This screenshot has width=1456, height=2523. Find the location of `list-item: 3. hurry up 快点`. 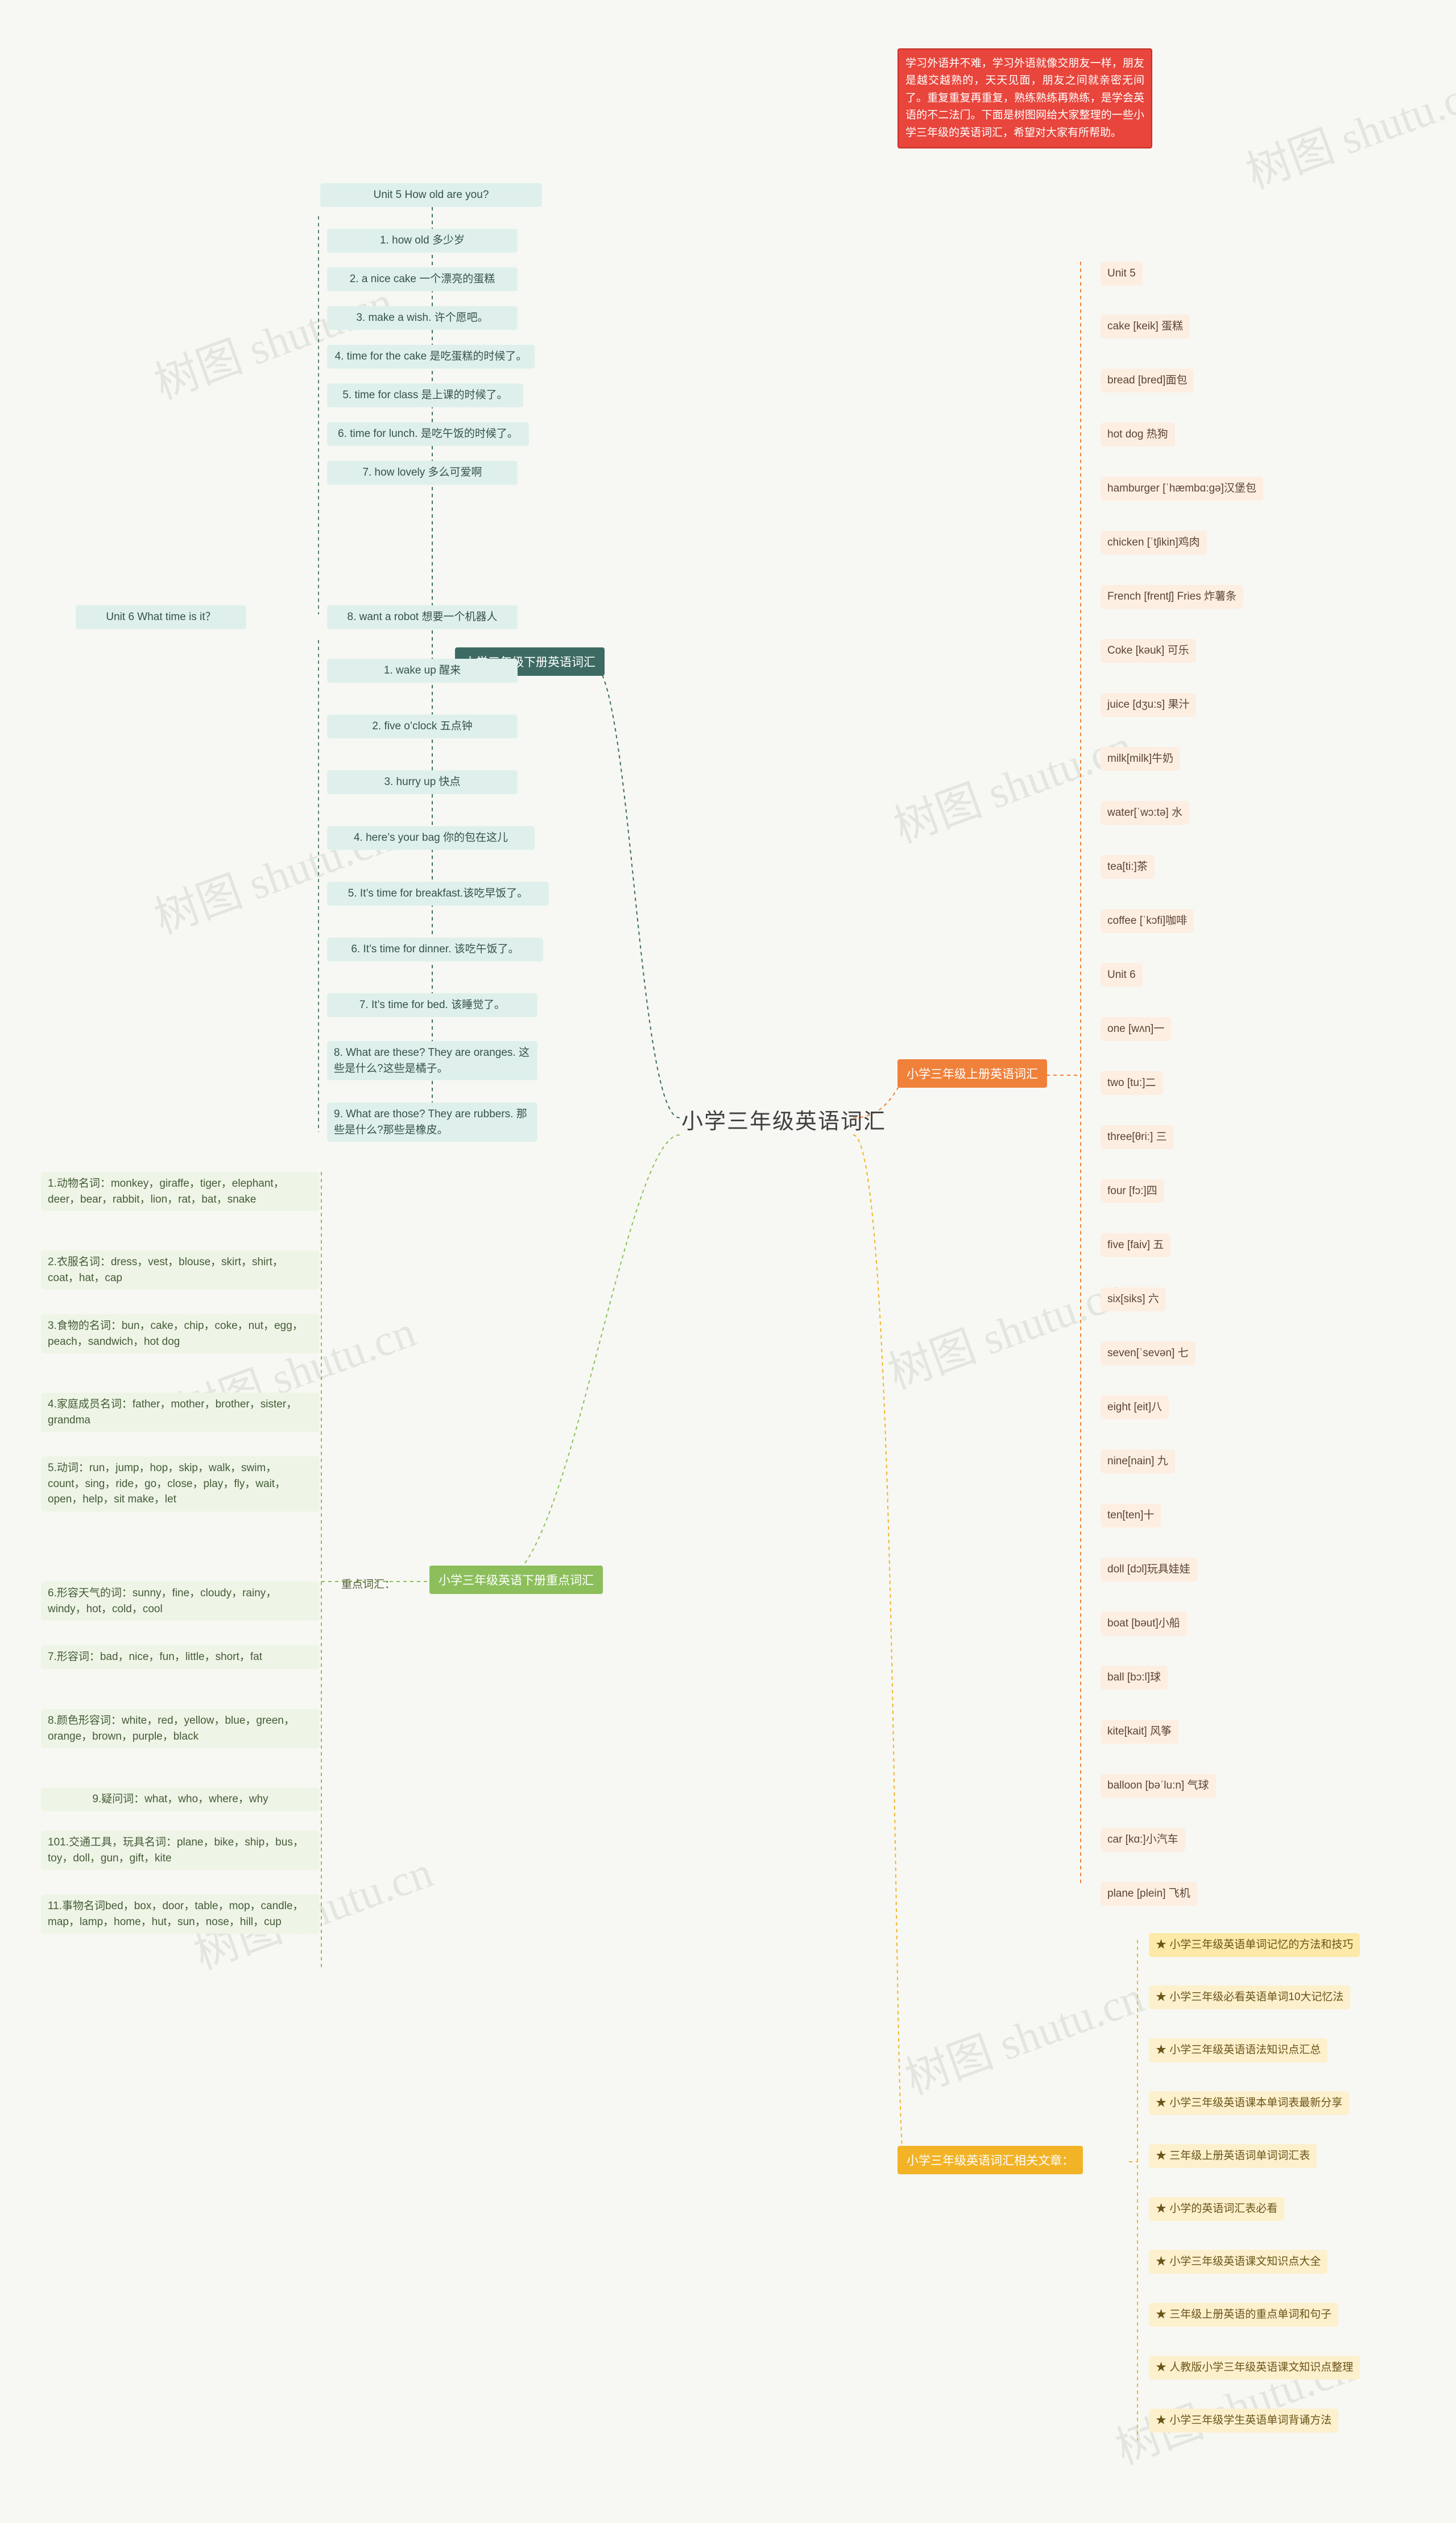

list-item: 3. hurry up 快点 is located at coordinates (422, 782).